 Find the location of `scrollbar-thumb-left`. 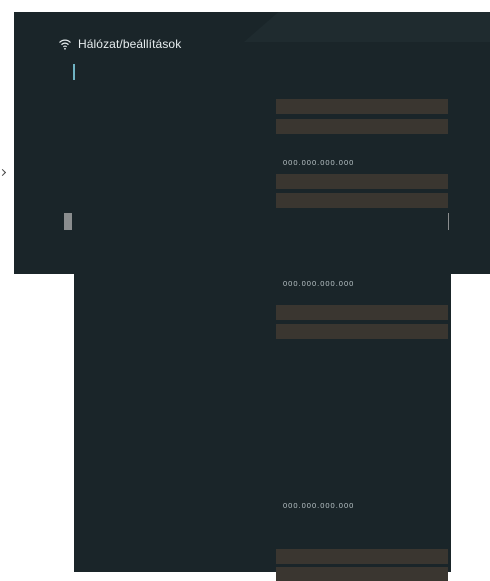

scrollbar-thumb-left is located at coordinates (68, 221).